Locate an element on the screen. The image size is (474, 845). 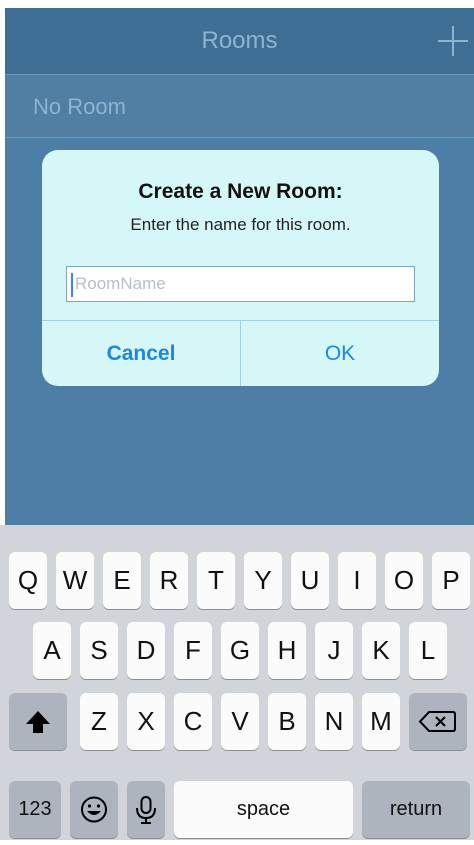
space-key: space is located at coordinates (263, 809).